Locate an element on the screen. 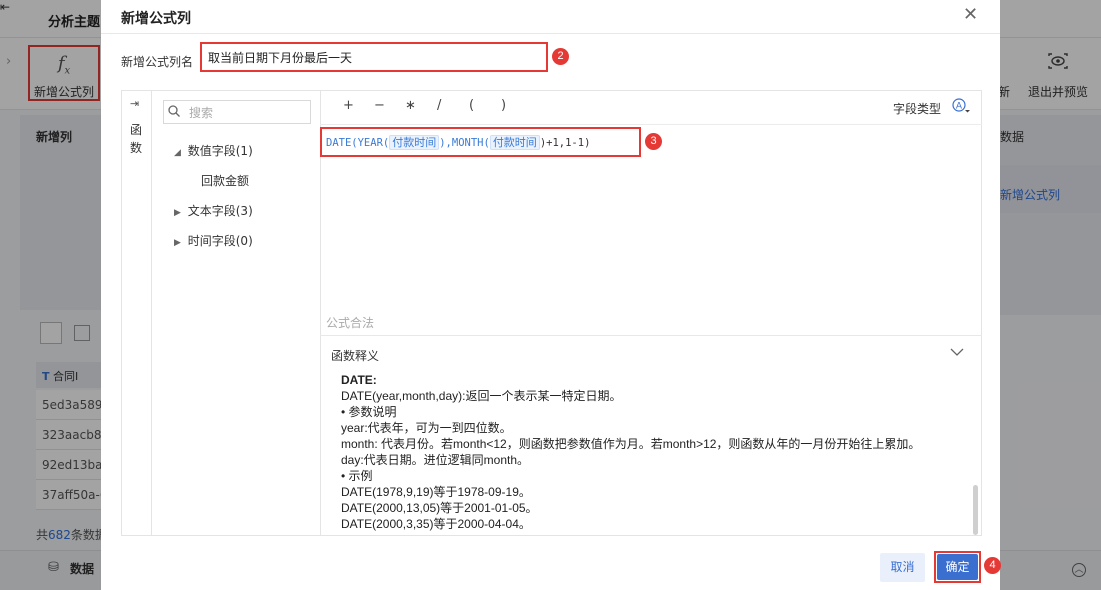 This screenshot has width=1101, height=590. explain-line: DATE(1978,9,19)等于1978-09-19。 is located at coordinates (436, 492).